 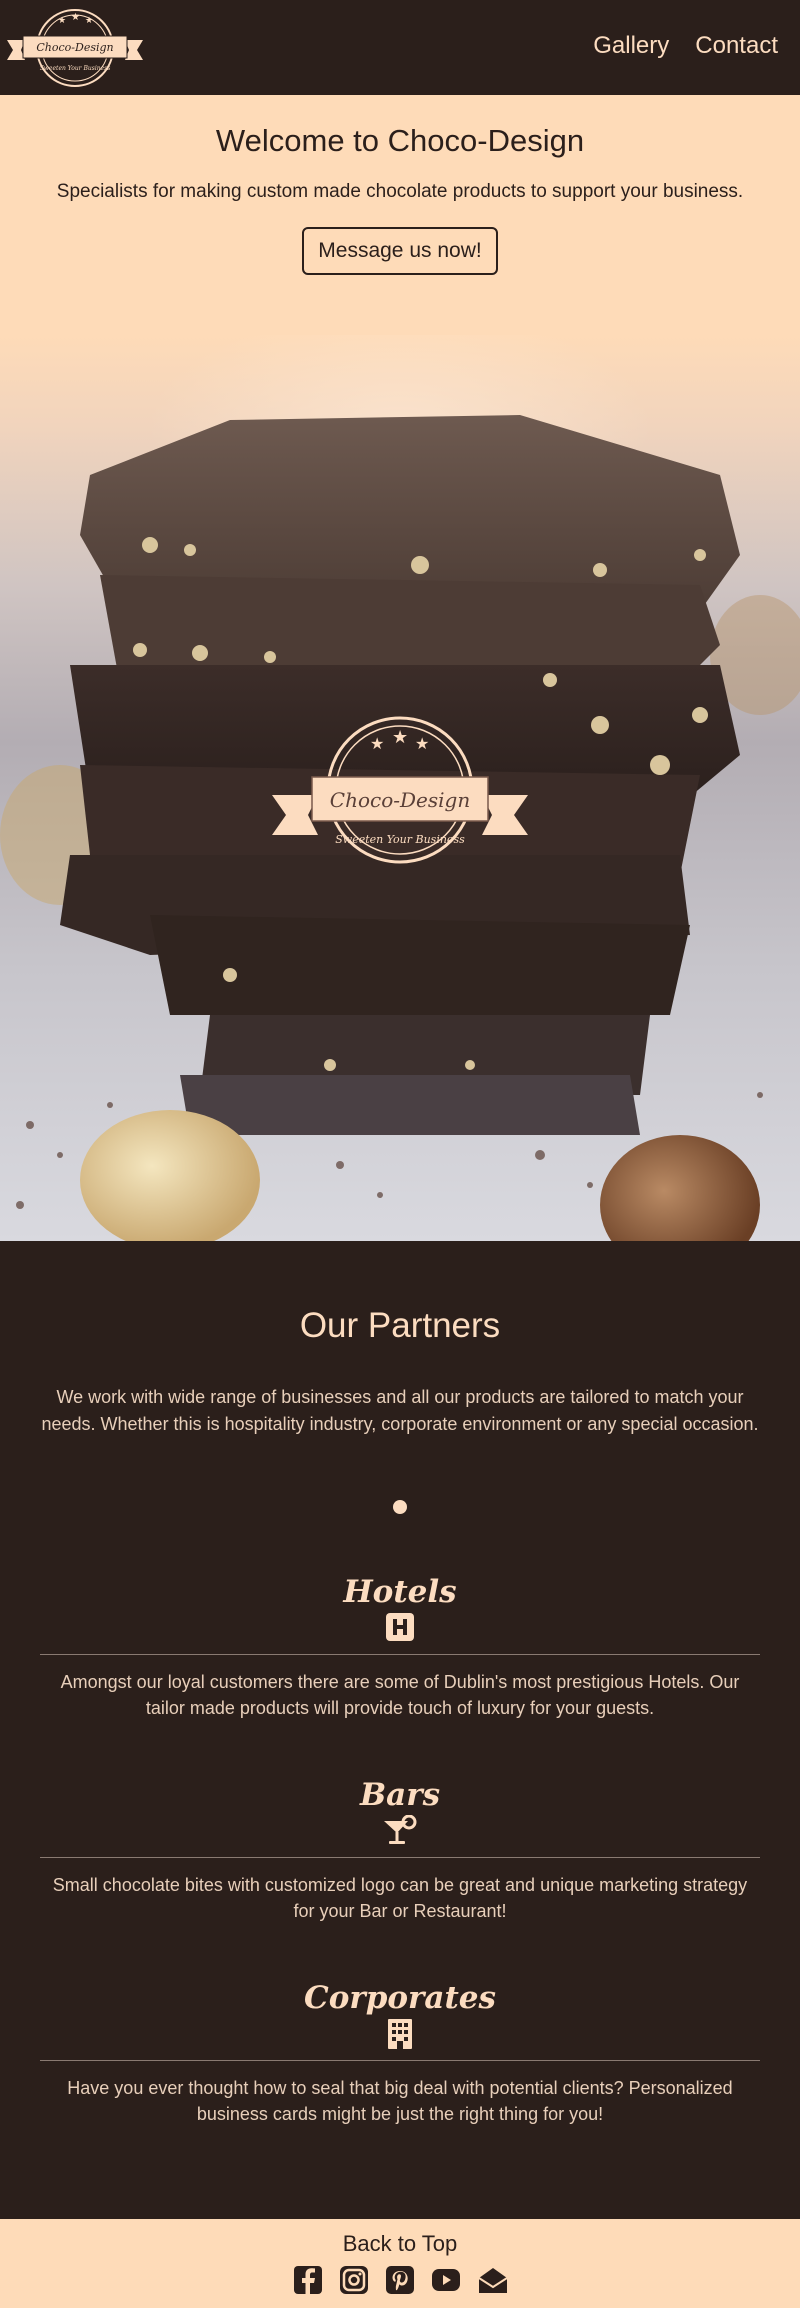 What do you see at coordinates (400, 1628) in the screenshot?
I see `hotel-icon` at bounding box center [400, 1628].